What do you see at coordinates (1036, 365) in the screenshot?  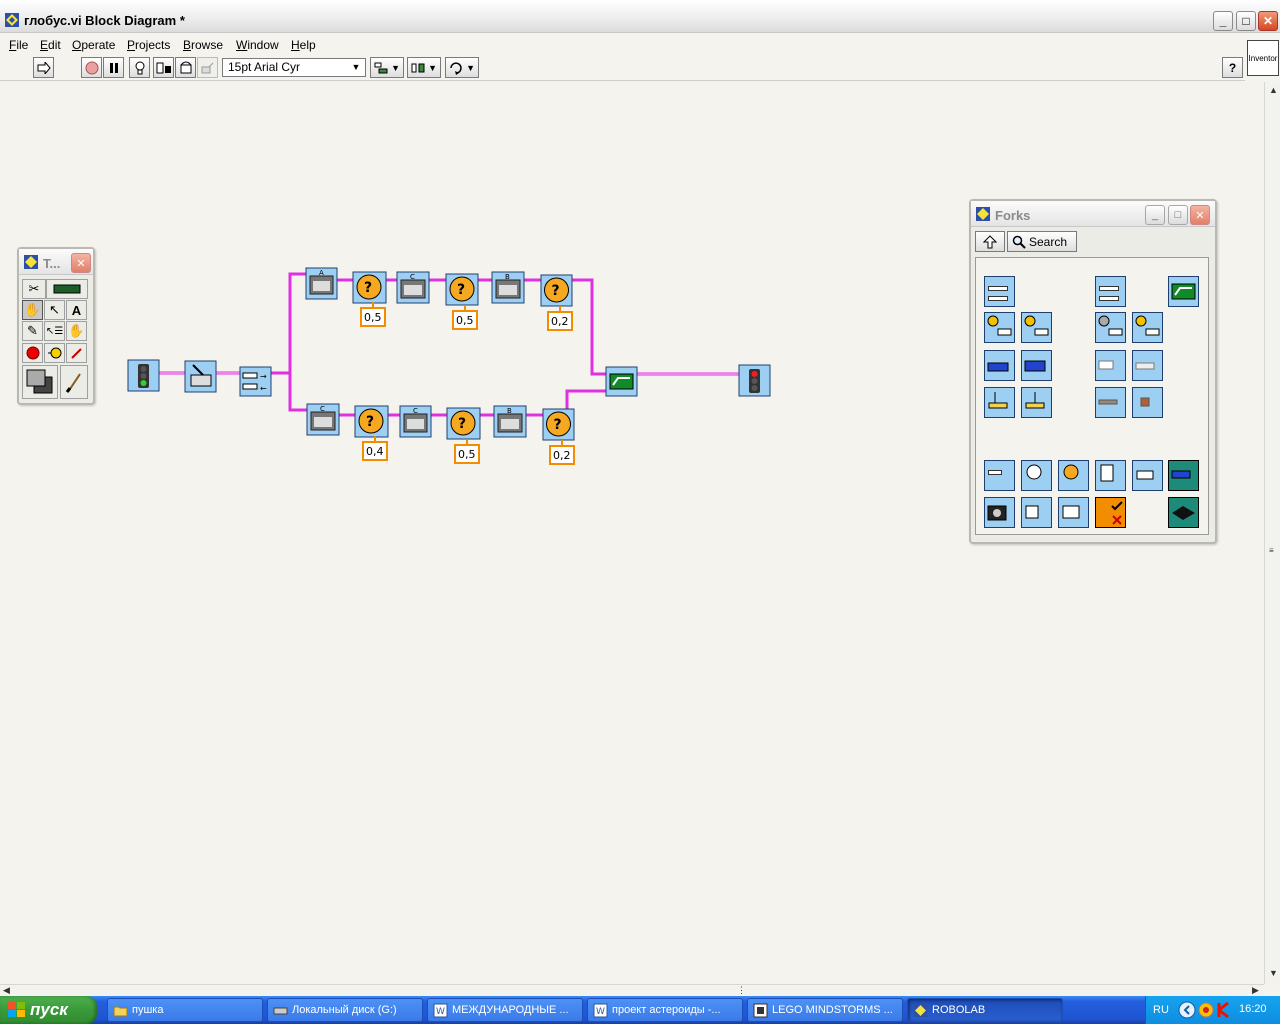 I see `rcx-fork-alt-icon` at bounding box center [1036, 365].